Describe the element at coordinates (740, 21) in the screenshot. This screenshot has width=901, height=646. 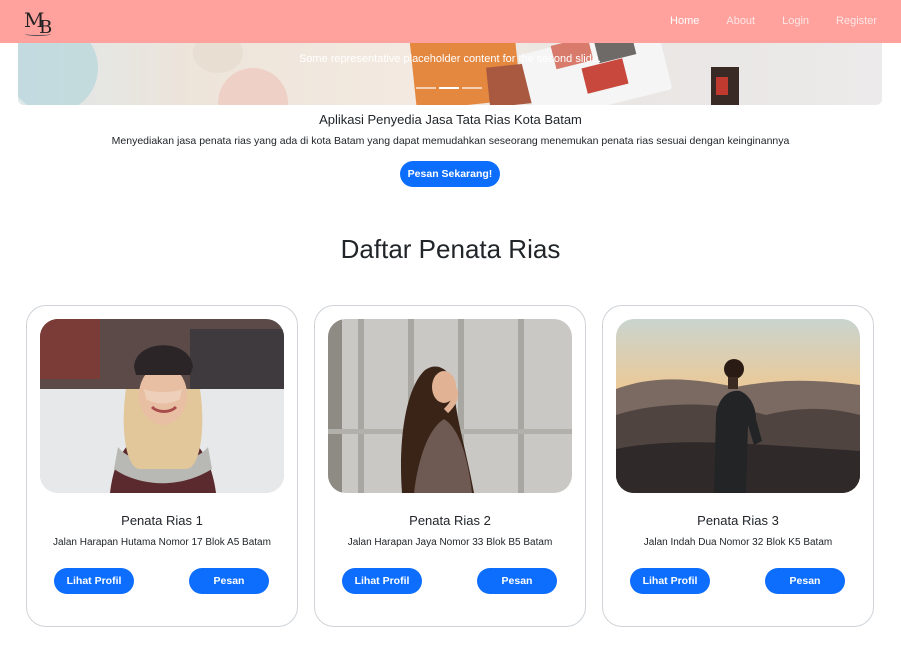
I see `nav-about: About` at that location.